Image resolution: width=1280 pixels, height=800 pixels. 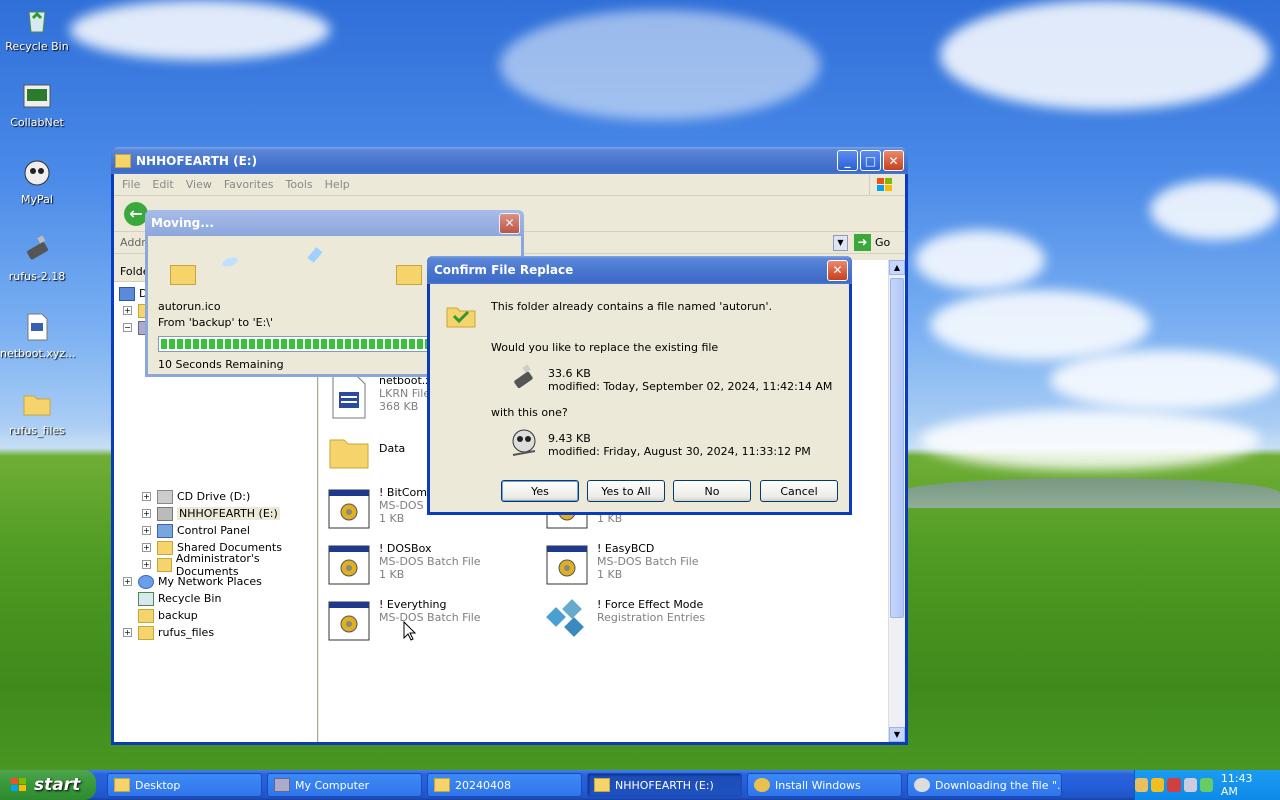 I want to click on yes-button: Yes, so click(x=540, y=491).